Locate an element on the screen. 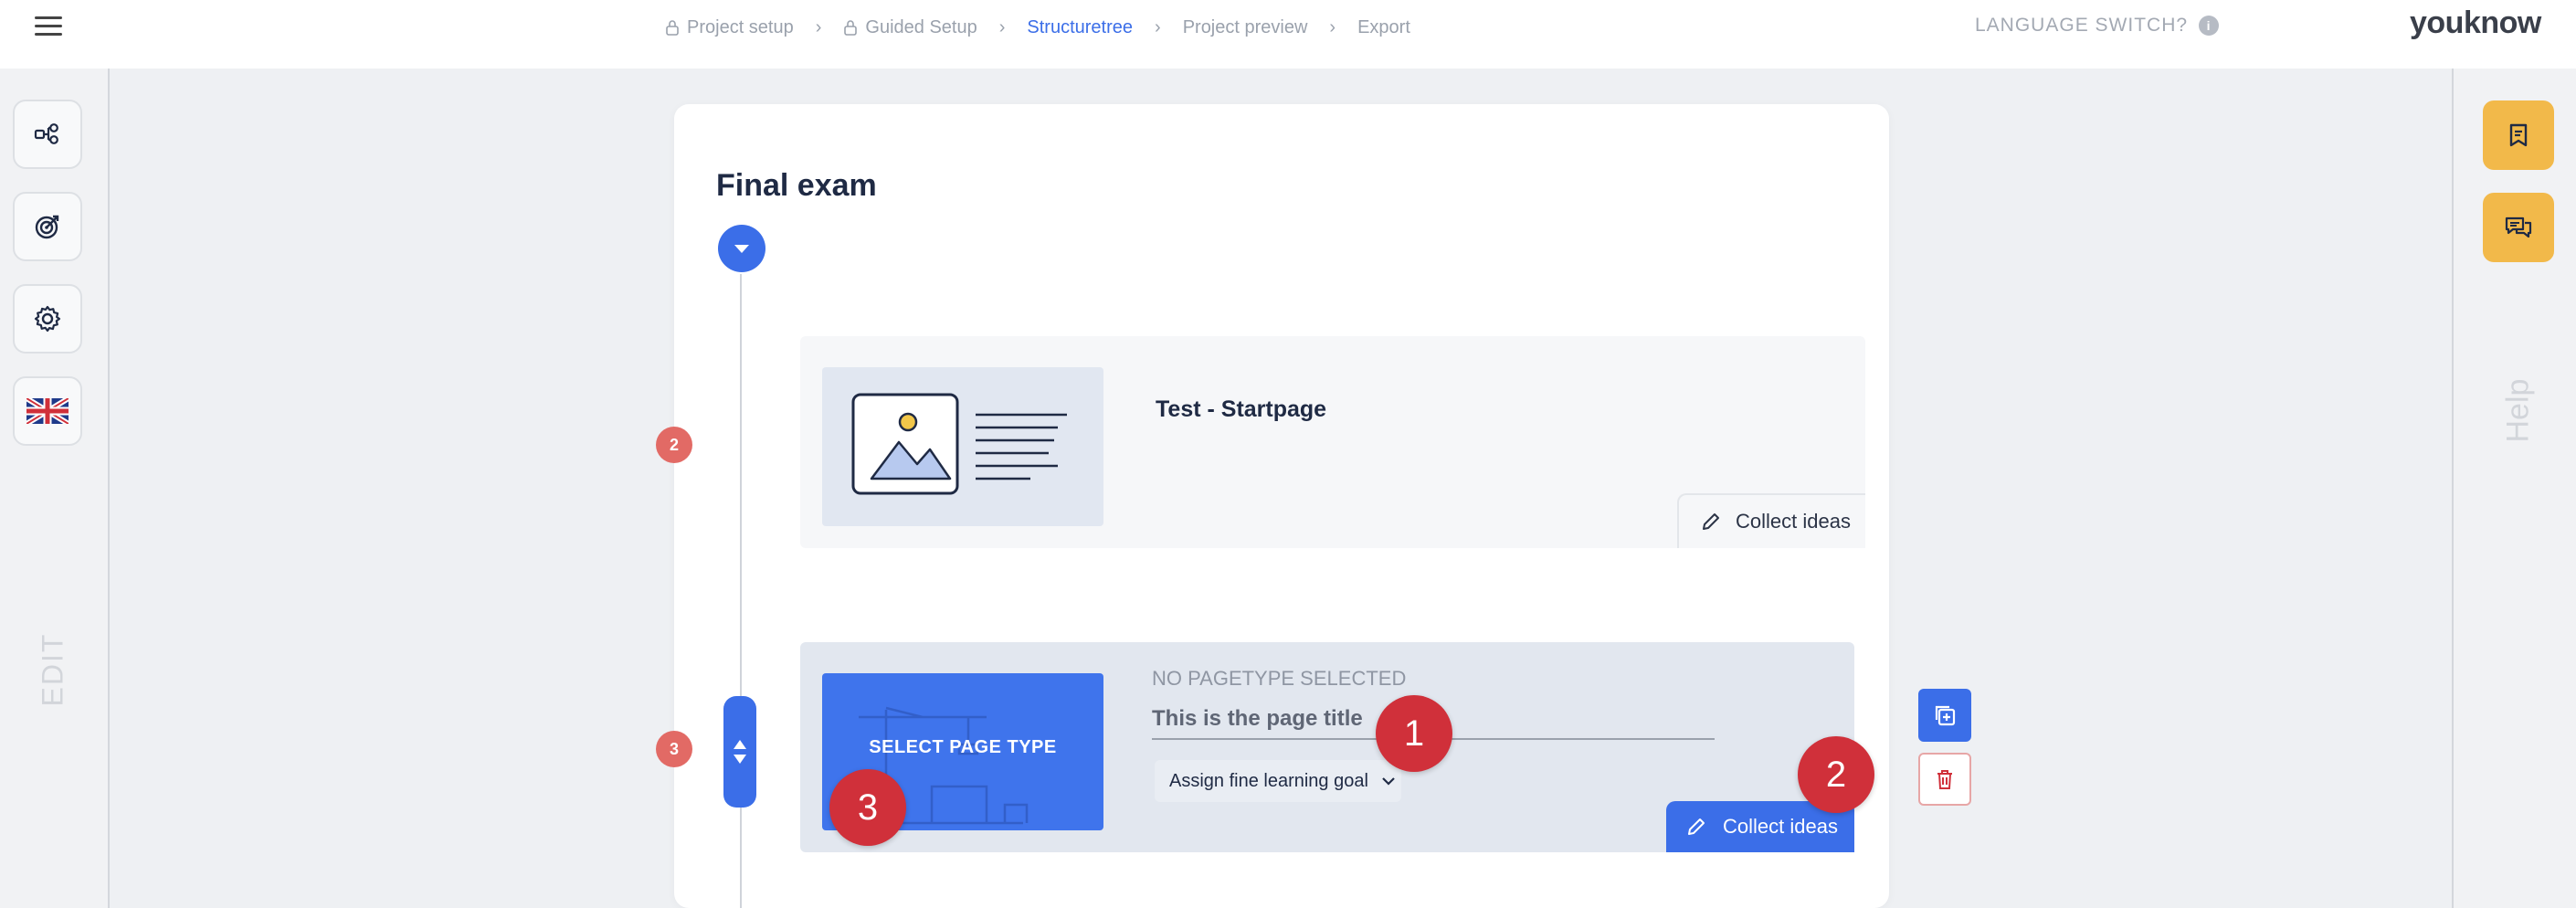 The image size is (2576, 908). language-switch: LANGUAGE SWITCH? i is located at coordinates (2097, 26).